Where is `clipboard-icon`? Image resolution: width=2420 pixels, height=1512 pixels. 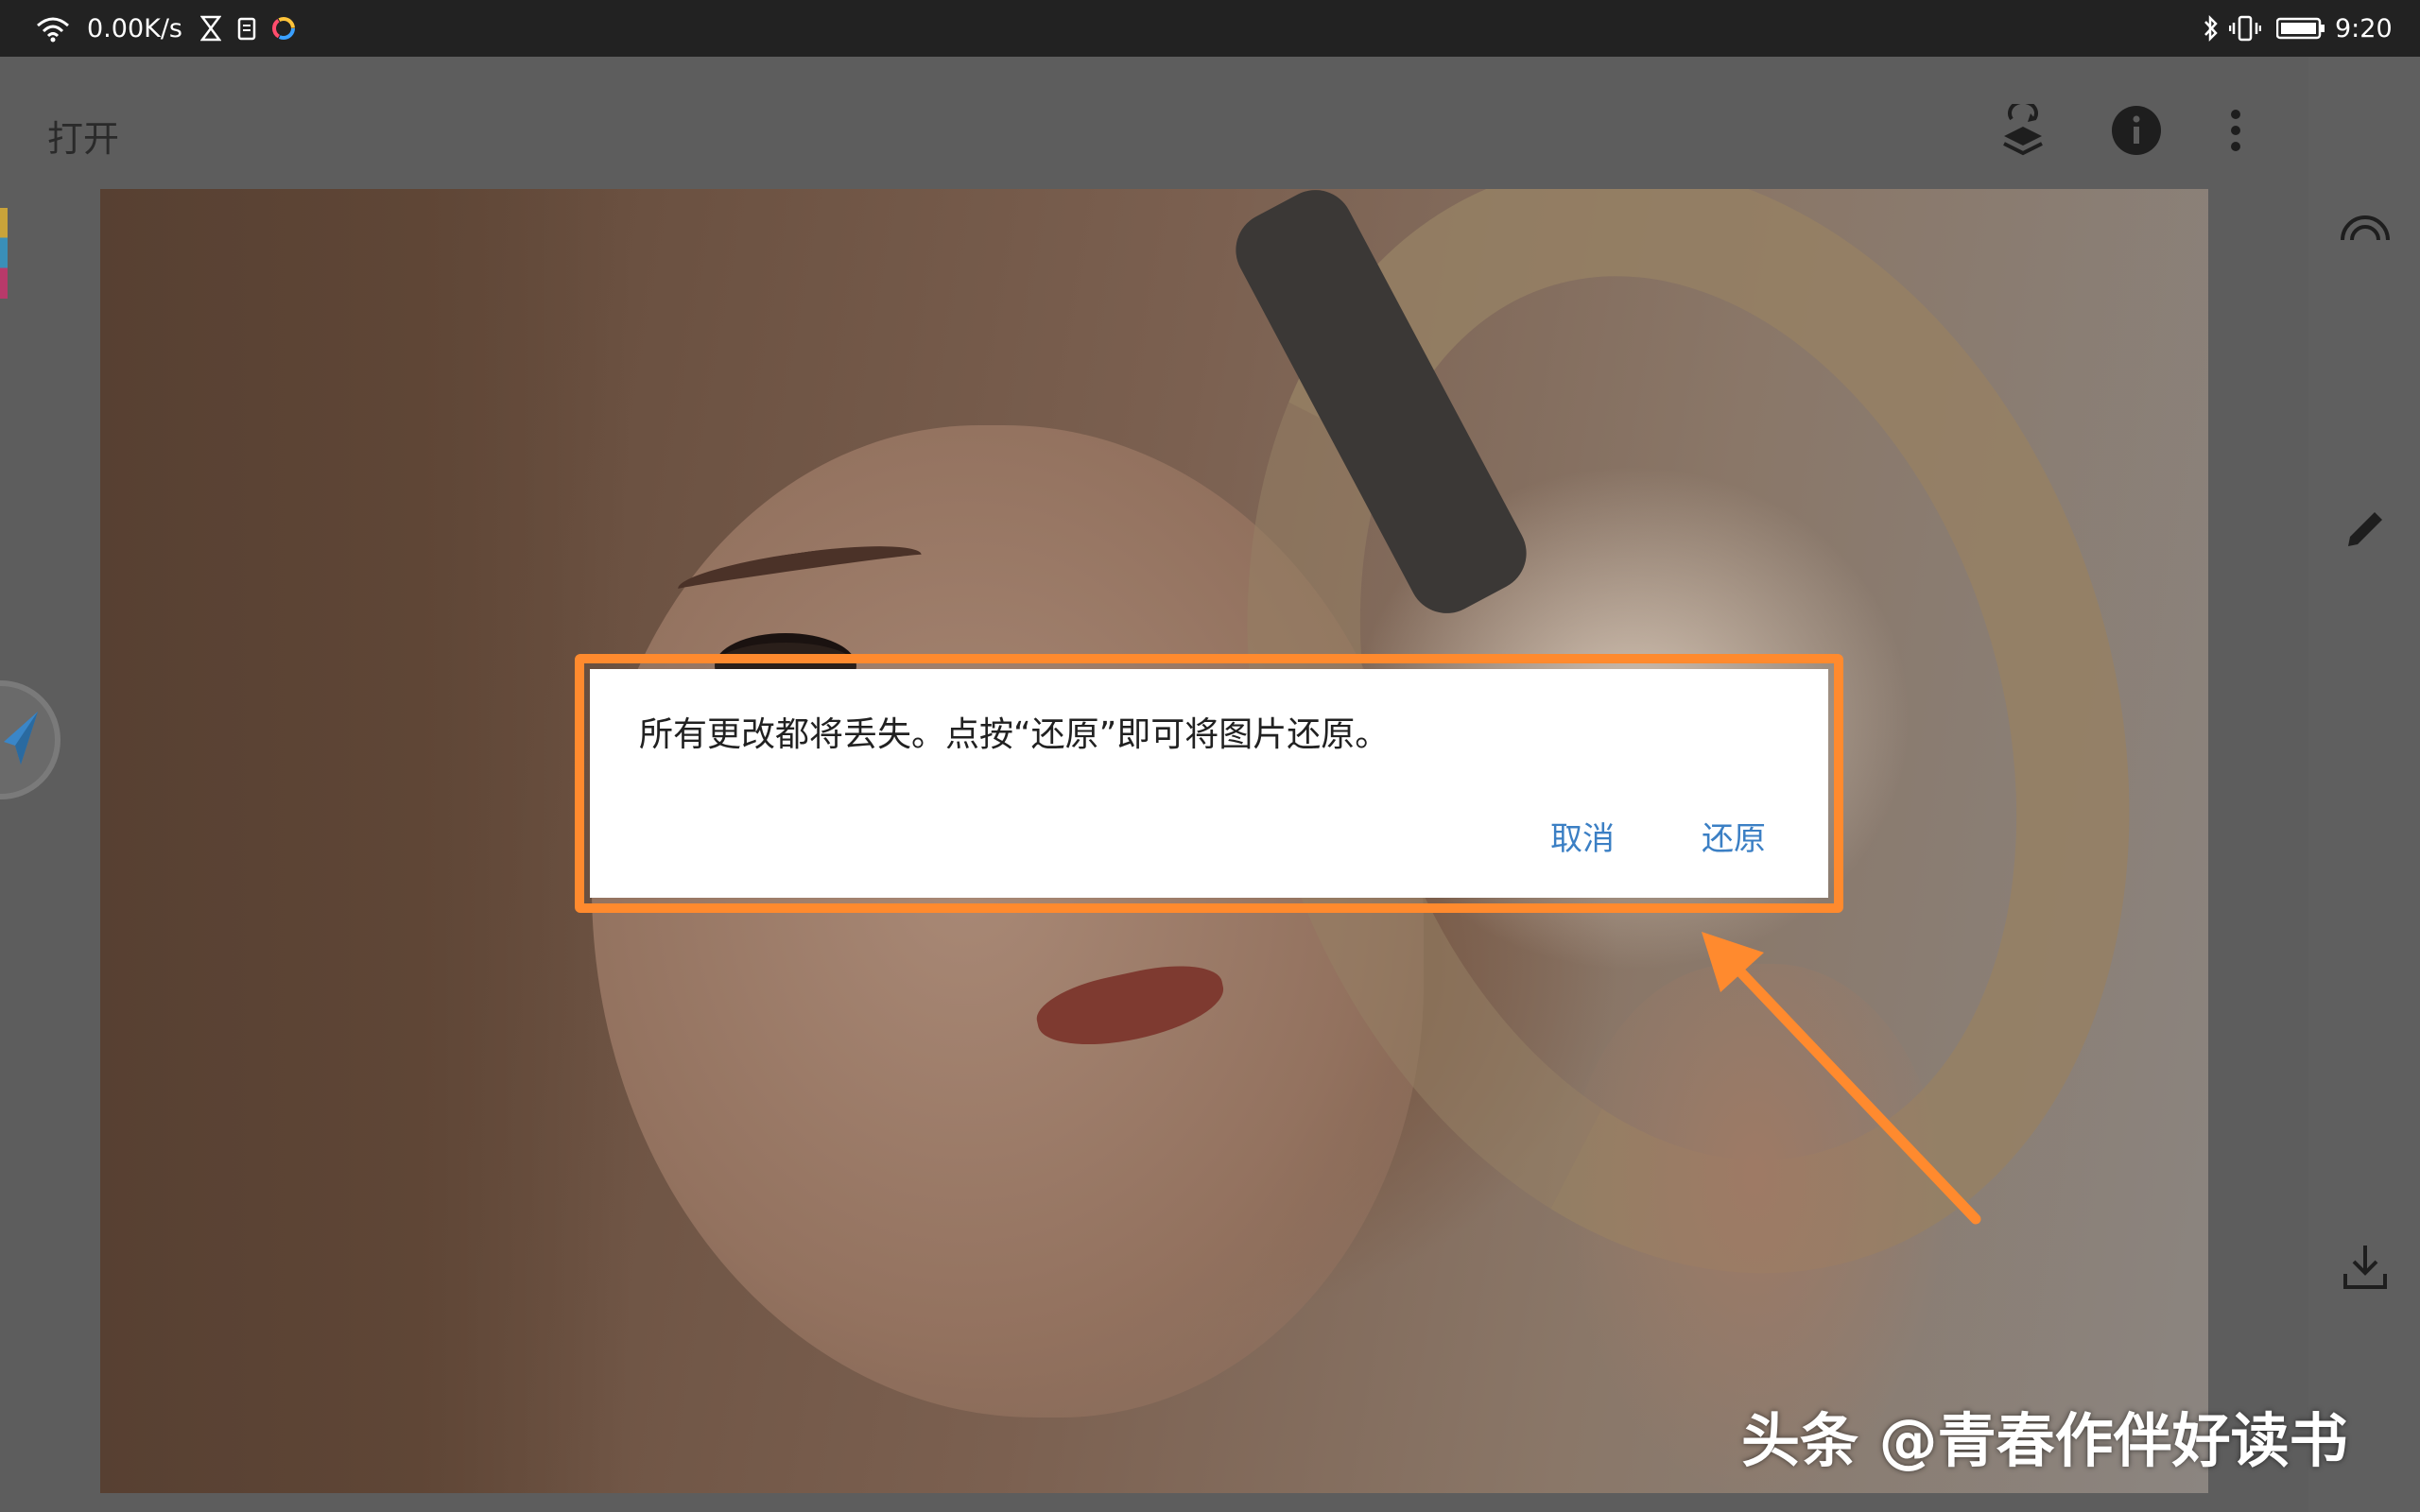
clipboard-icon is located at coordinates (247, 28).